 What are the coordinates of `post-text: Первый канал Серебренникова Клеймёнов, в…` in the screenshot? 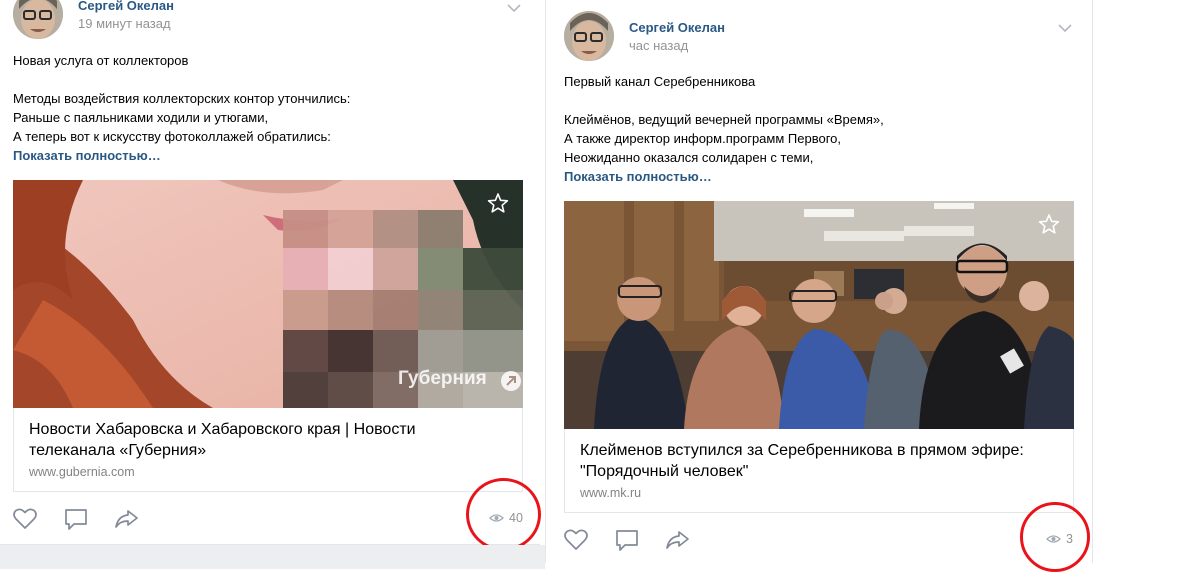 It's located at (724, 119).